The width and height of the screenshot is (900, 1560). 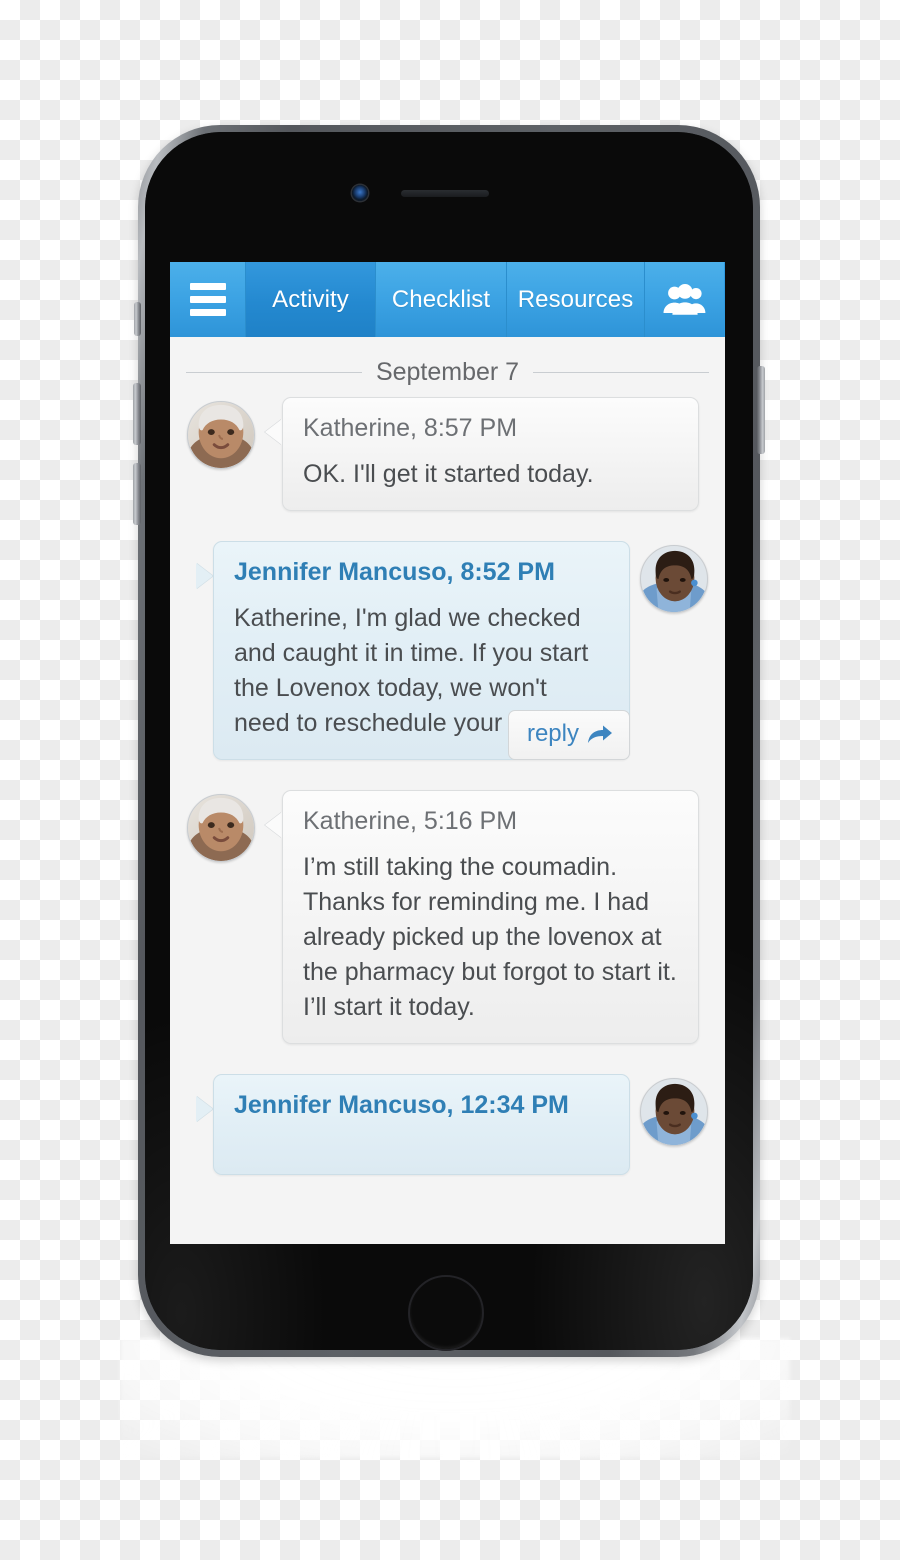 What do you see at coordinates (360, 193) in the screenshot?
I see `front-camera-icon` at bounding box center [360, 193].